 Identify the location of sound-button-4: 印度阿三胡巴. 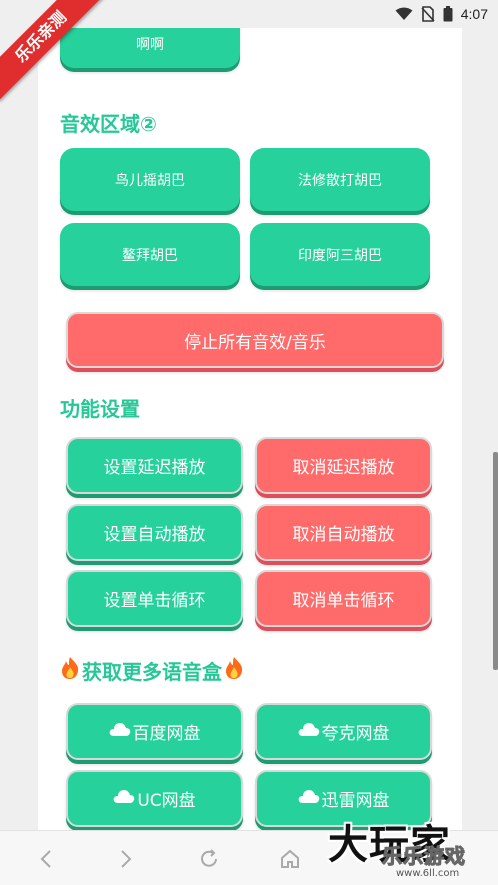
(340, 254).